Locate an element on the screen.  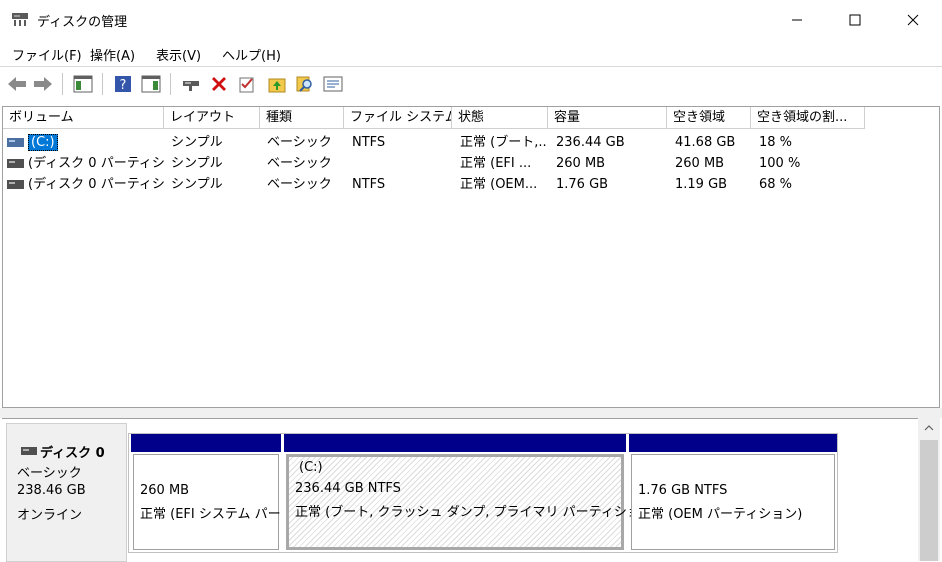
cell-free-space: 1.19 GB is located at coordinates (701, 184).